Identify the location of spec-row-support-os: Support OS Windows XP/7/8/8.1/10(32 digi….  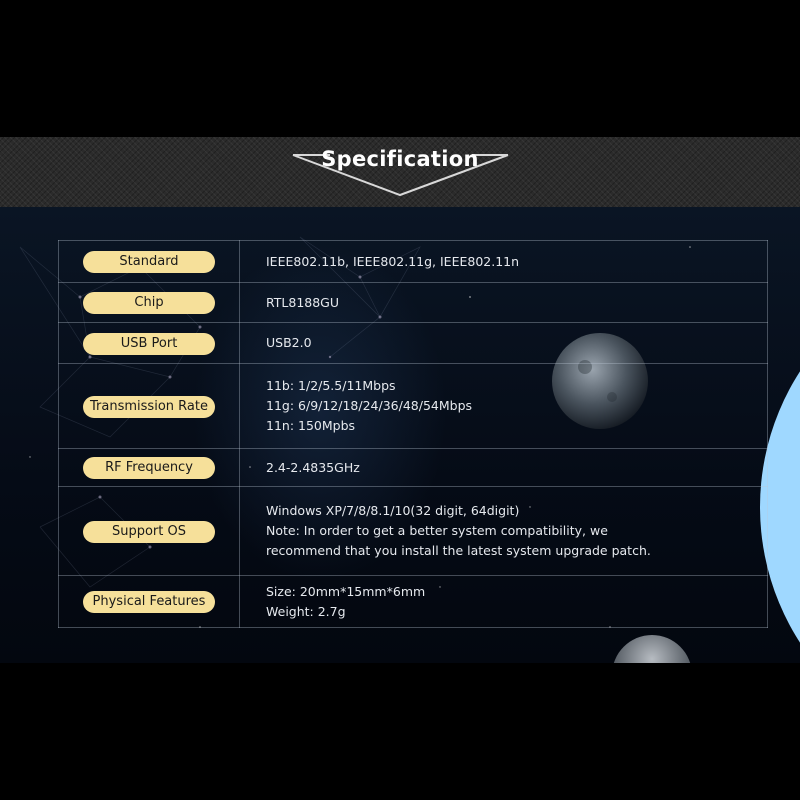
(413, 531).